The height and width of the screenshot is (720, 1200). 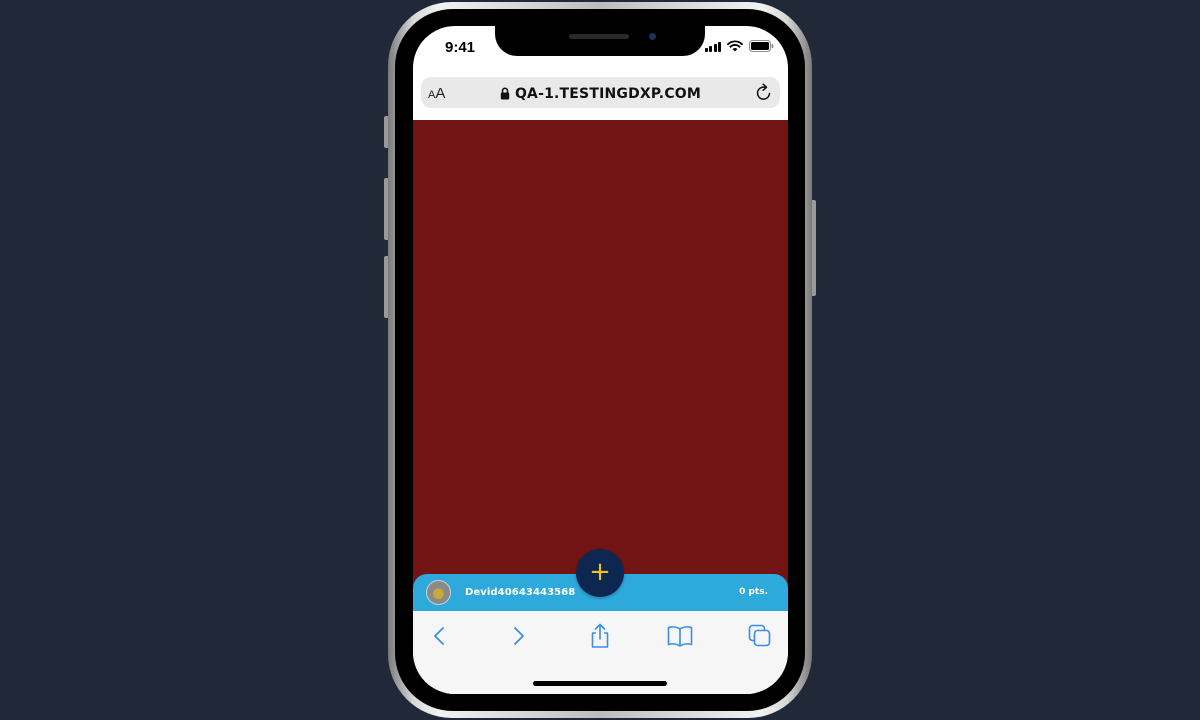 I want to click on url-text: QA-1.TESTINGDXP.COM, so click(x=608, y=93).